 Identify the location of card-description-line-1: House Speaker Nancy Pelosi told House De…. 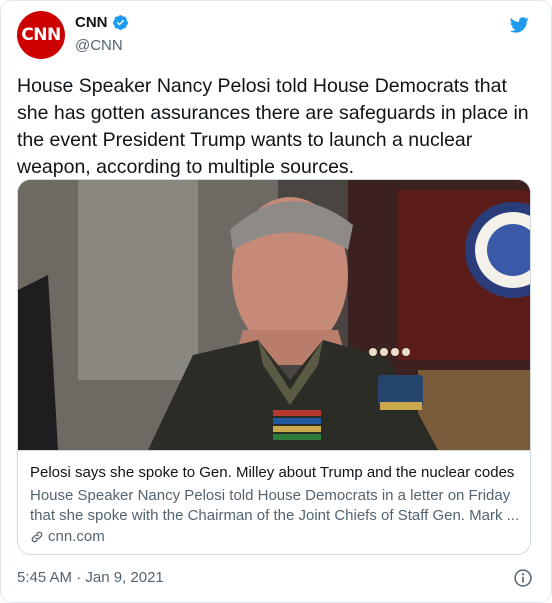
(270, 495).